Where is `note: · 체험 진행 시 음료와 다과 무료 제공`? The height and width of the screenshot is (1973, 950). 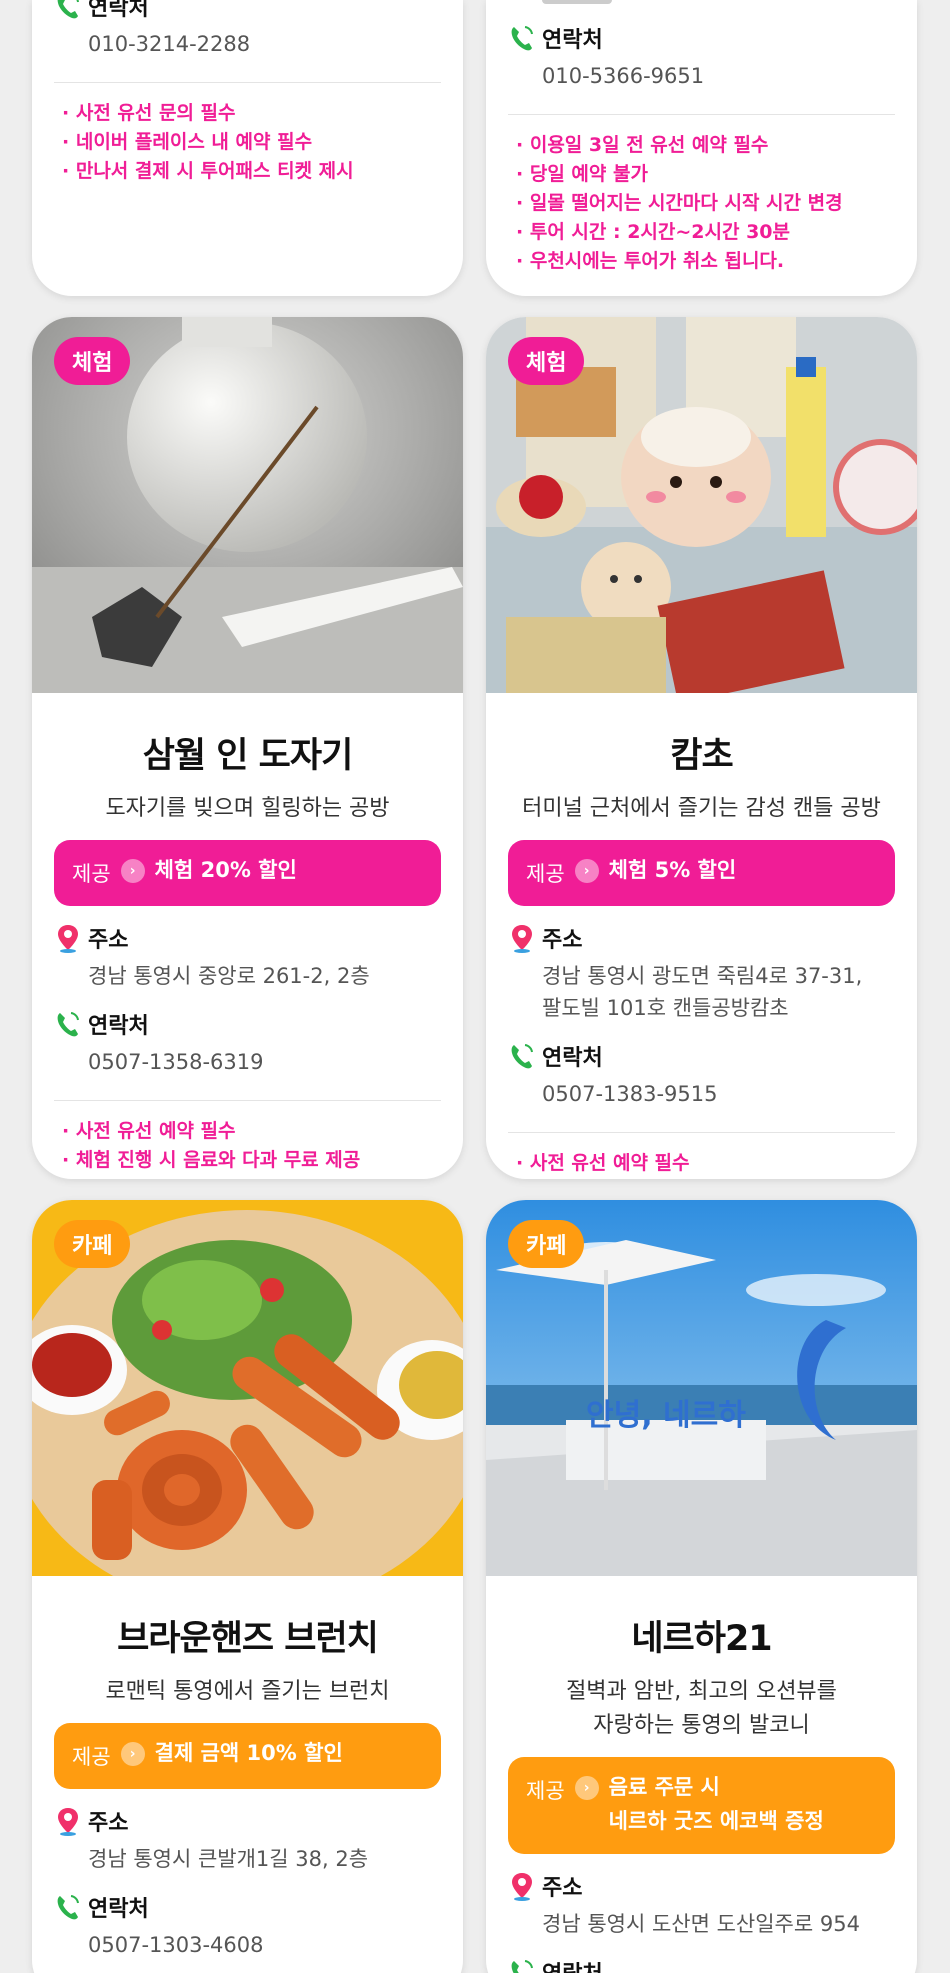
note: · 체험 진행 시 음료와 다과 무료 제공 is located at coordinates (211, 1160).